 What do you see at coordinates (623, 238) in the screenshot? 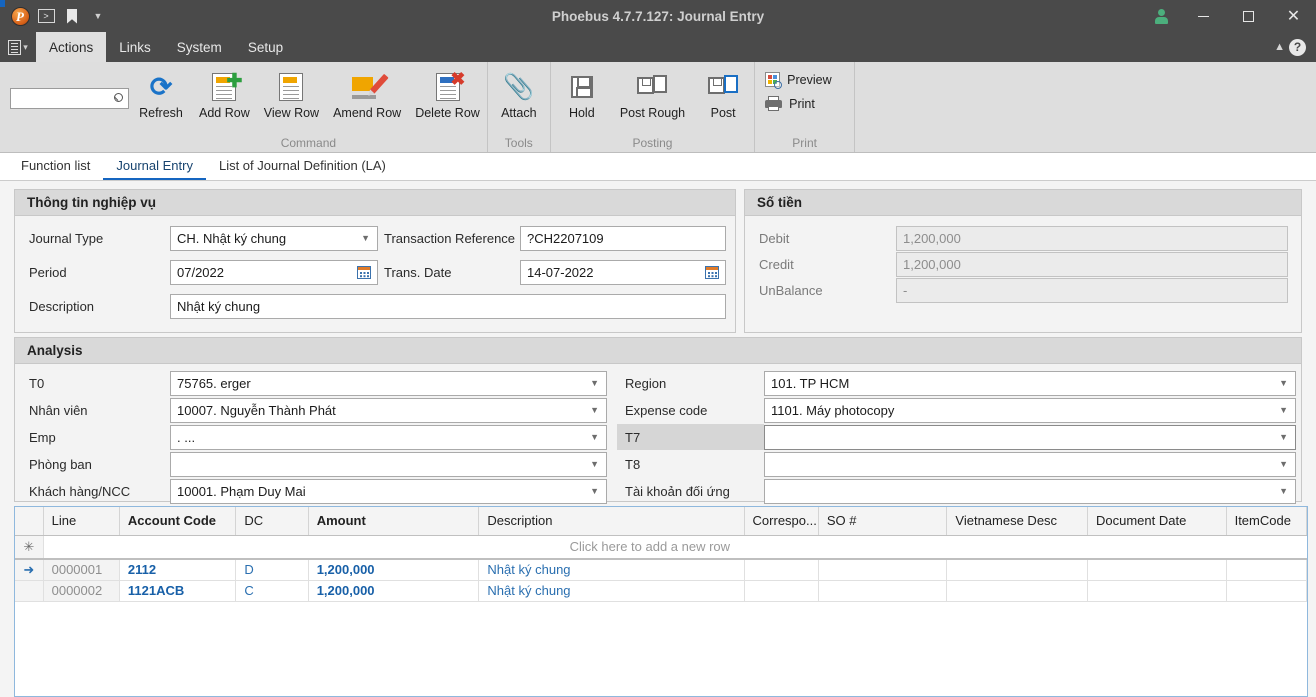
I see `transaction-reference-input: ?CH2207109` at bounding box center [623, 238].